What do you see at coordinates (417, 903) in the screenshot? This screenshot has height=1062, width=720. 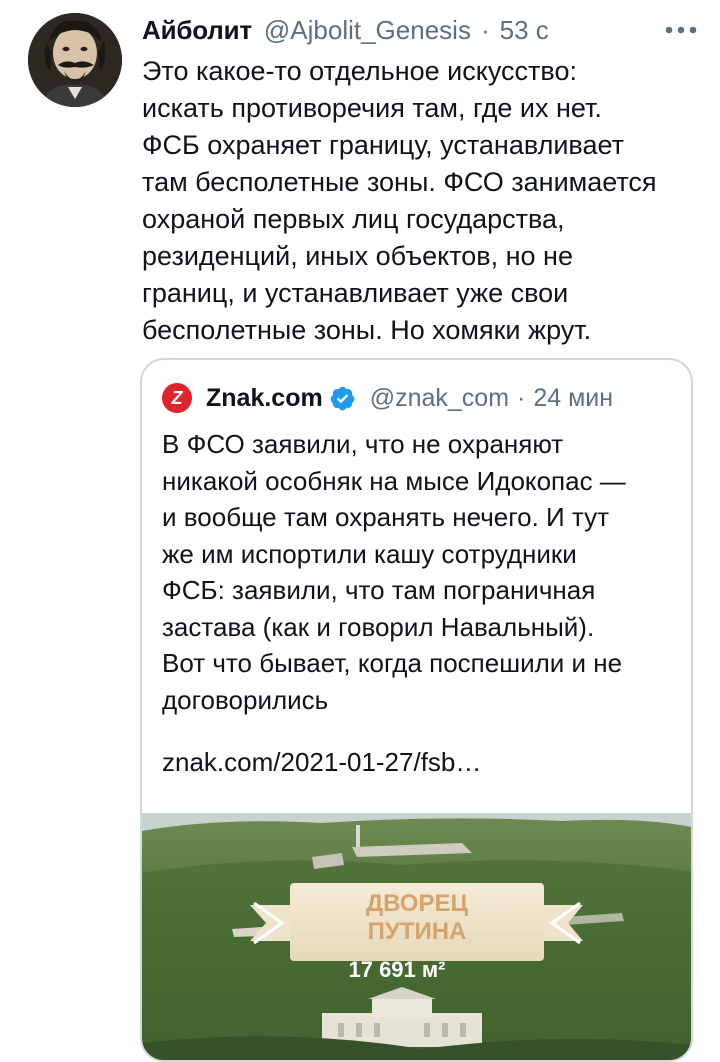 I see `banner-line-1: ДВОРЕЦ` at bounding box center [417, 903].